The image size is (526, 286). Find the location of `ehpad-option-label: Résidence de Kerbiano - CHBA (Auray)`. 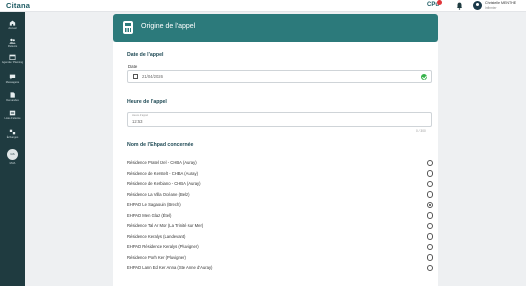

ehpad-option-label: Résidence de Kerbiano - CHBA (Auray) is located at coordinates (164, 183).